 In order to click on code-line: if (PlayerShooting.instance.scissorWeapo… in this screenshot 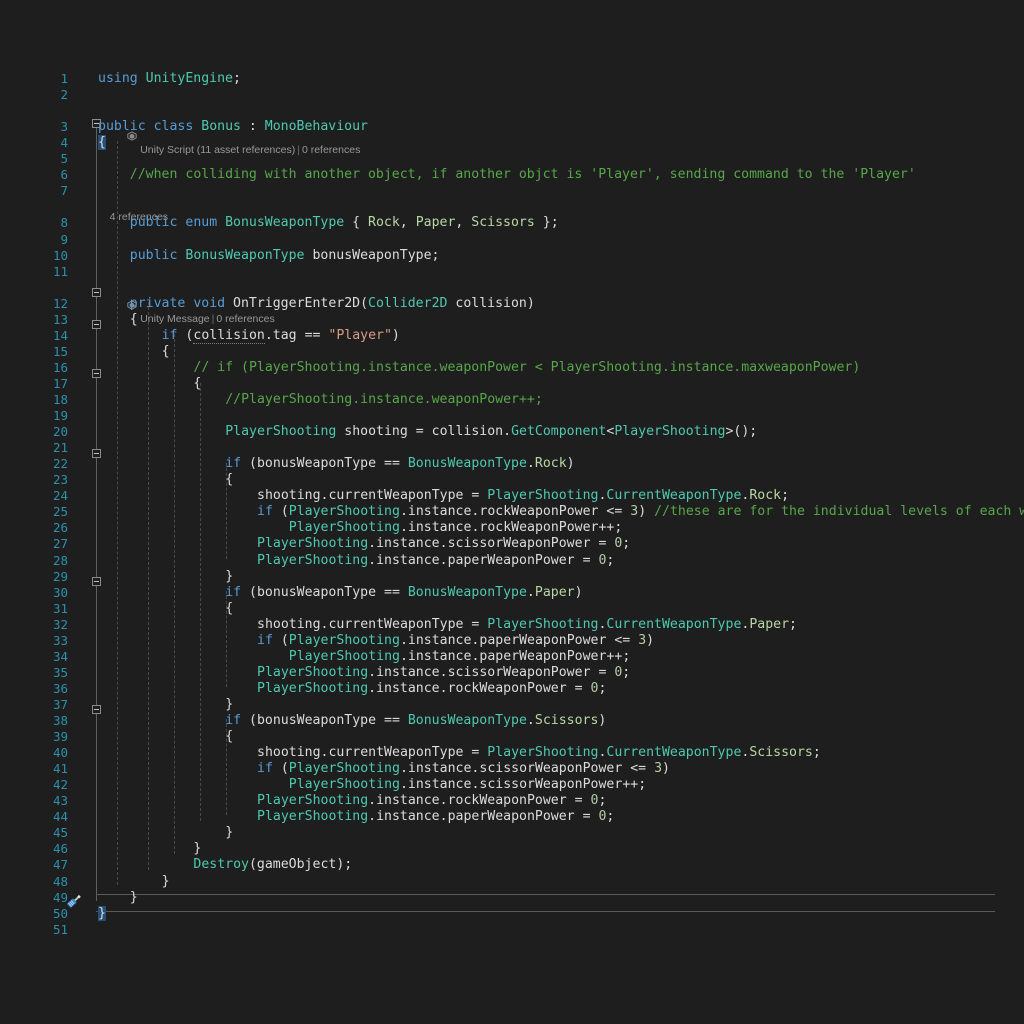, I will do `click(463, 769)`.